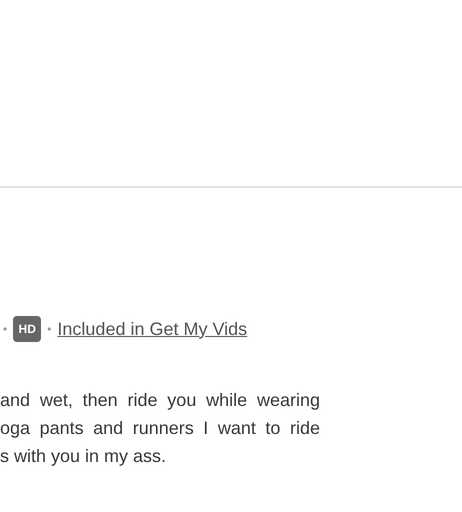 This screenshot has width=462, height=512. What do you see at coordinates (152, 329) in the screenshot?
I see `included-link: Included in Get My Vids` at bounding box center [152, 329].